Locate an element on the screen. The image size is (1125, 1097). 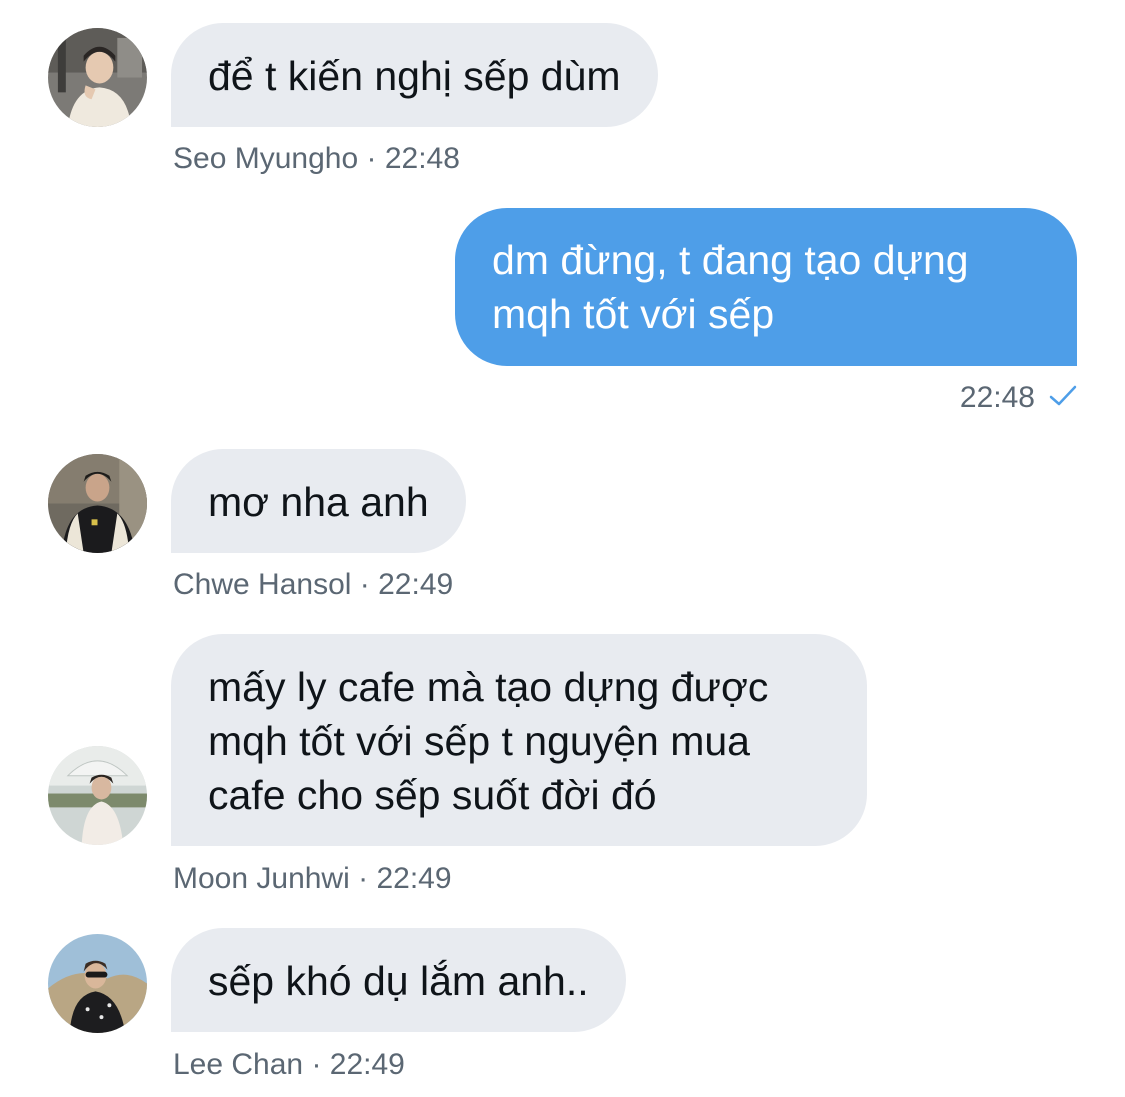
sender-name: Moon Junhwi is located at coordinates (261, 878).